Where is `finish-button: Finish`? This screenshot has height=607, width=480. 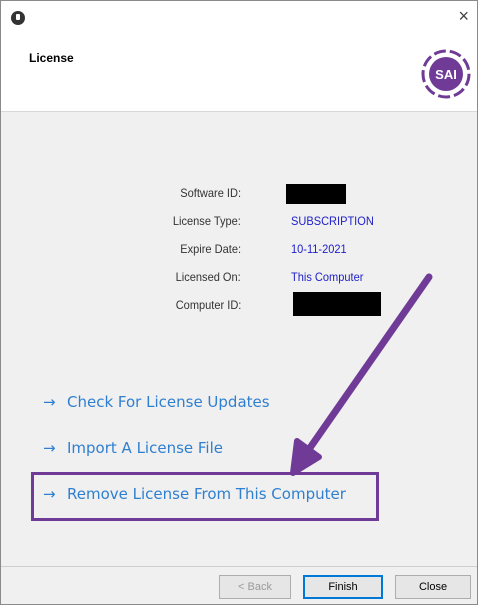
finish-button: Finish is located at coordinates (343, 587).